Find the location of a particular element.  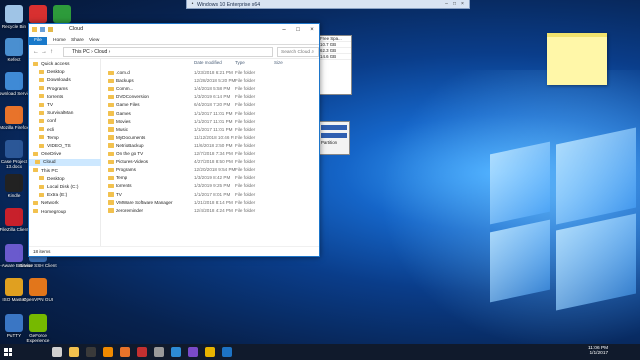

file-row: Temp 1/3/2019 8:42 PM File folder is located at coordinates (210, 177).